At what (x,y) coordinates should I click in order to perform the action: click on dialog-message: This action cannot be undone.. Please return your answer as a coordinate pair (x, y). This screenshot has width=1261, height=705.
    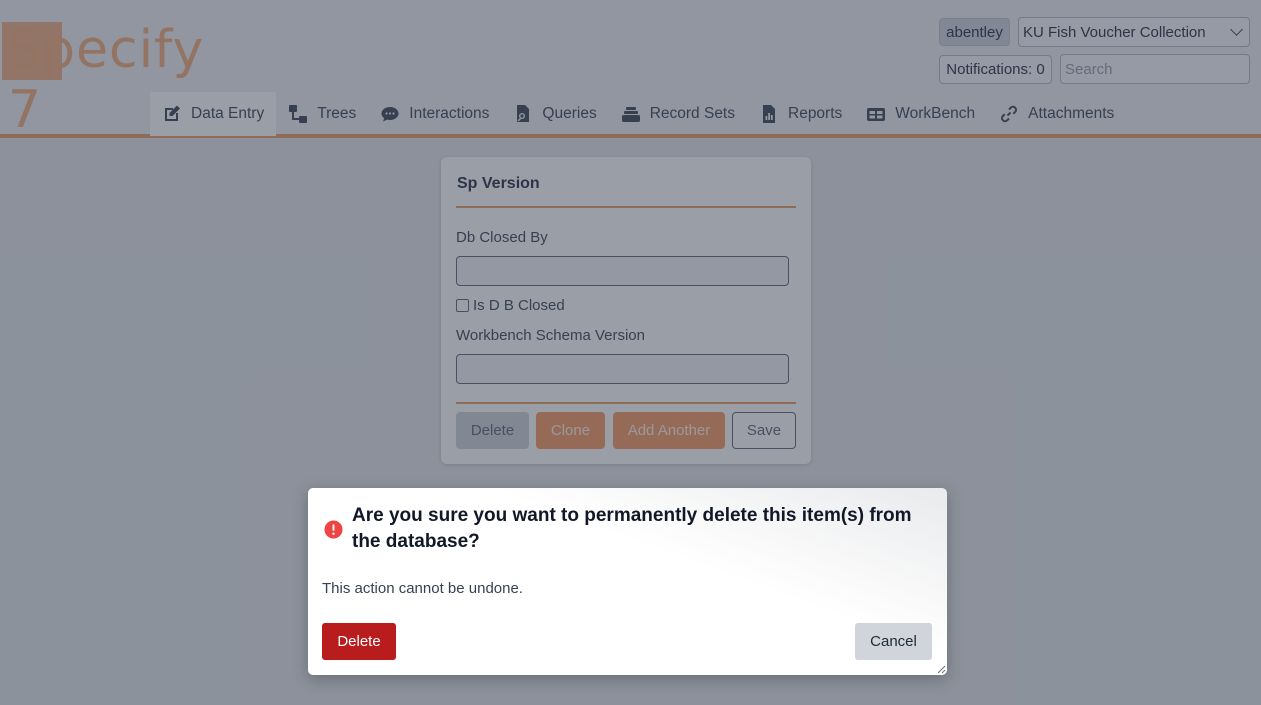
    Looking at the image, I should click on (422, 588).